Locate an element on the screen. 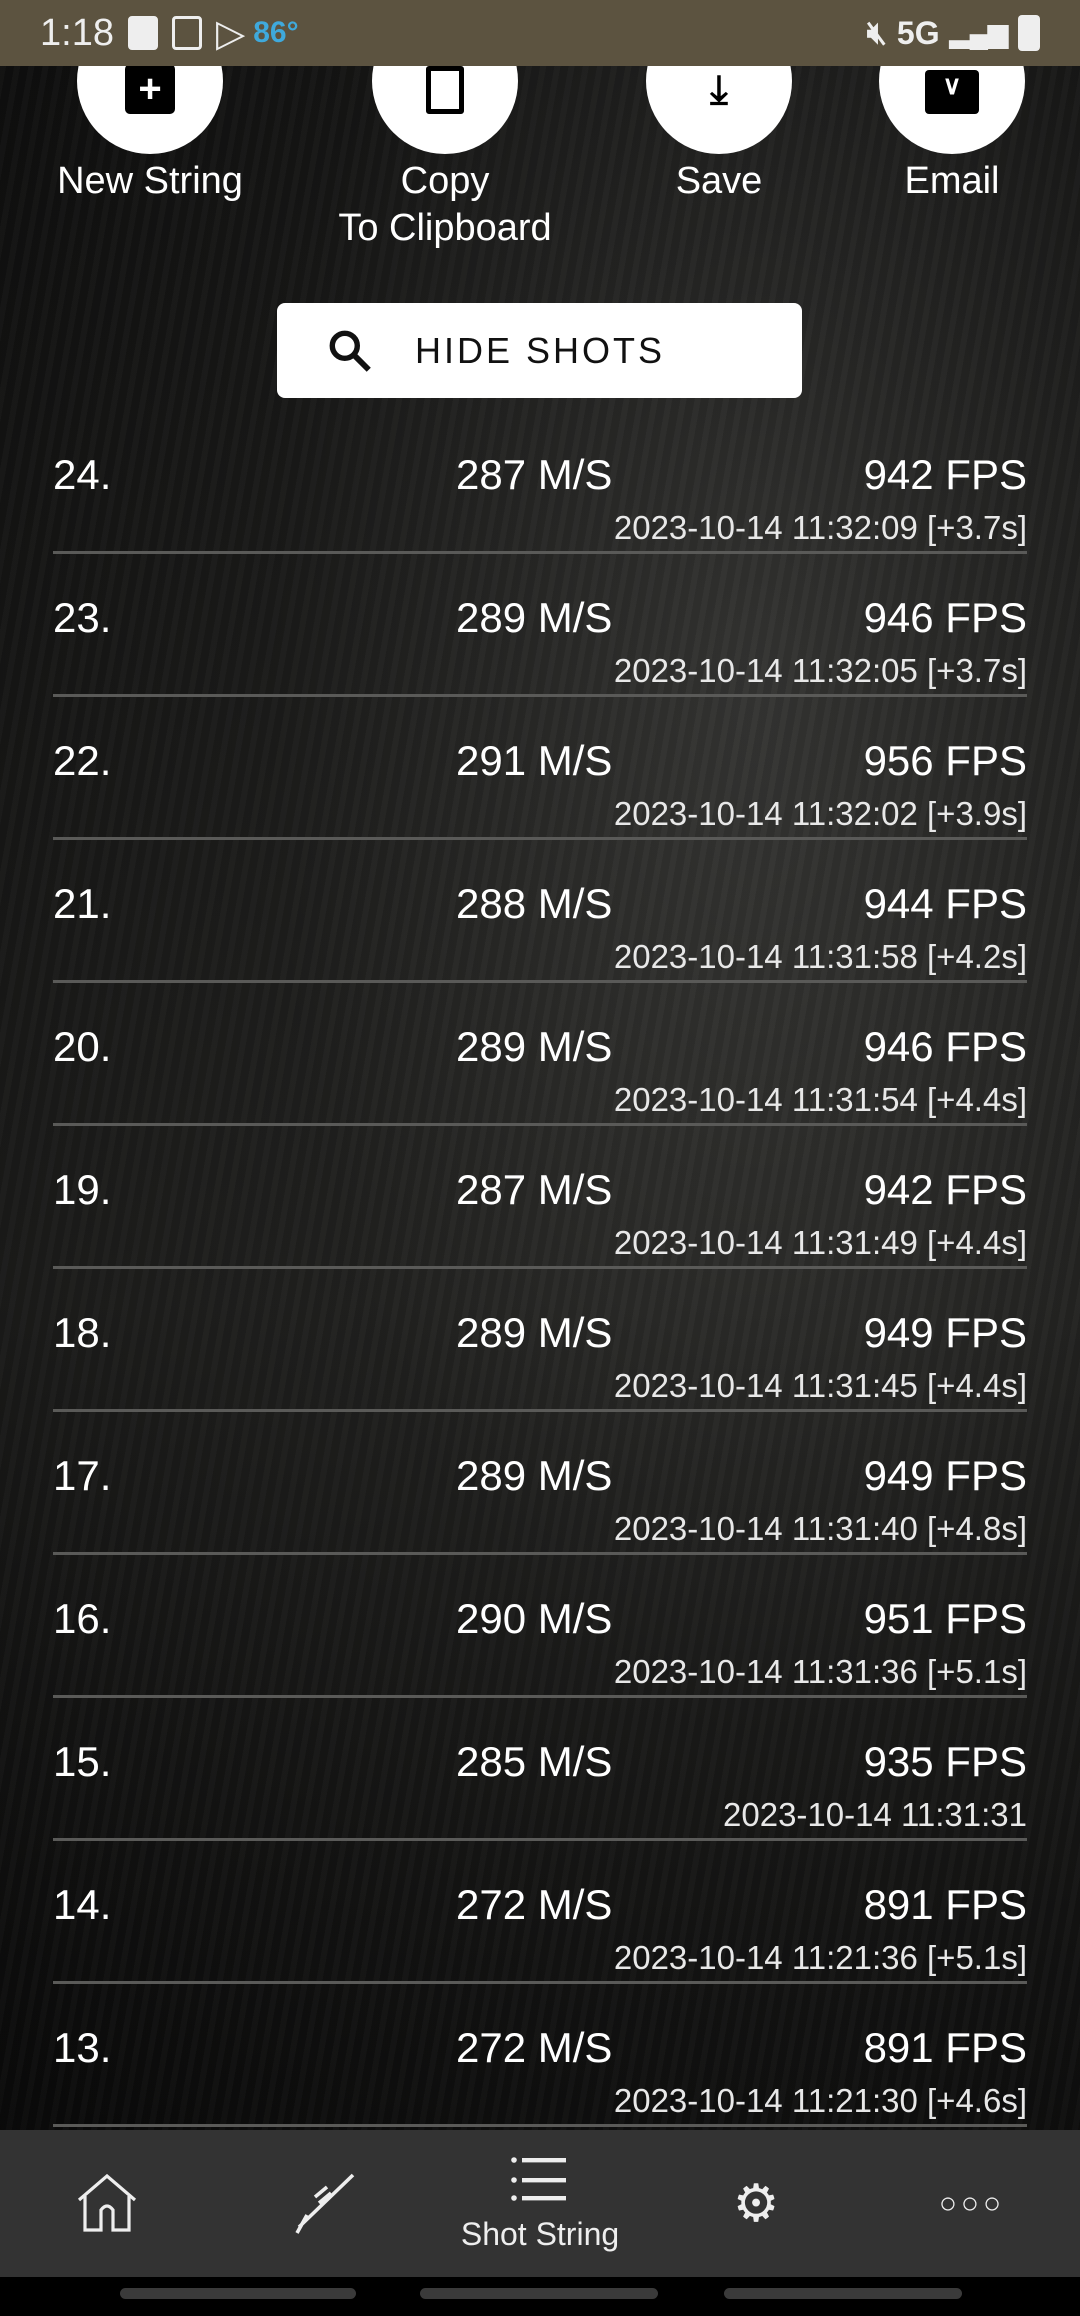  shot-number: 24. is located at coordinates (82, 474).